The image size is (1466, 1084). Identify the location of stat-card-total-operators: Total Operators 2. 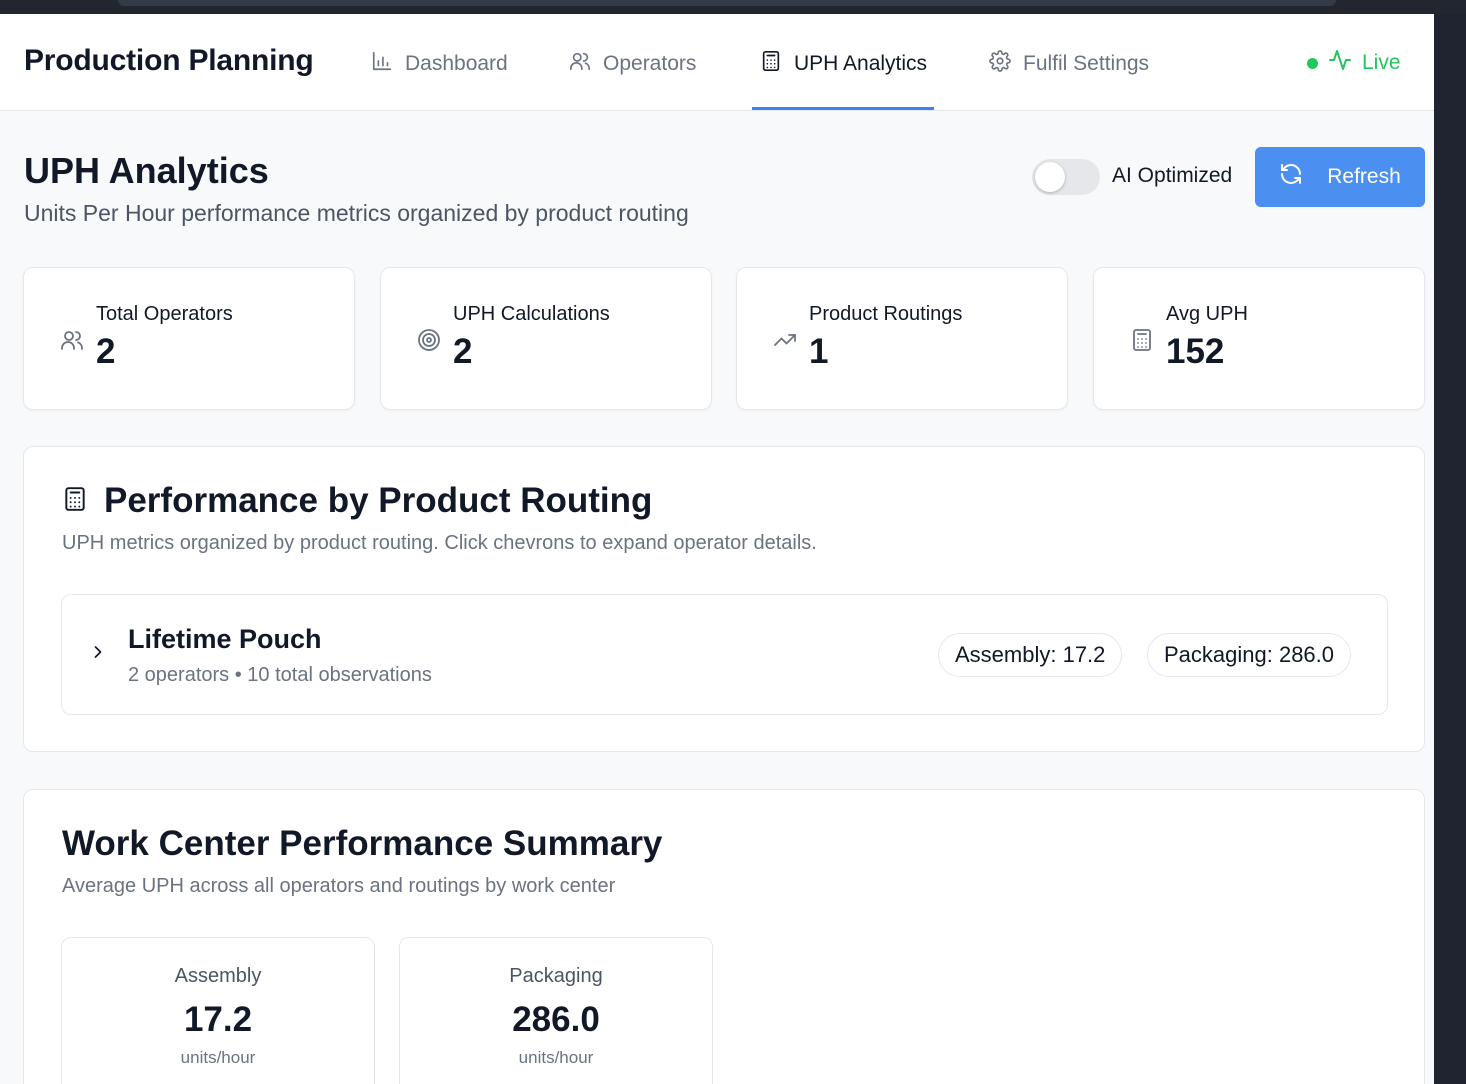
(189, 338).